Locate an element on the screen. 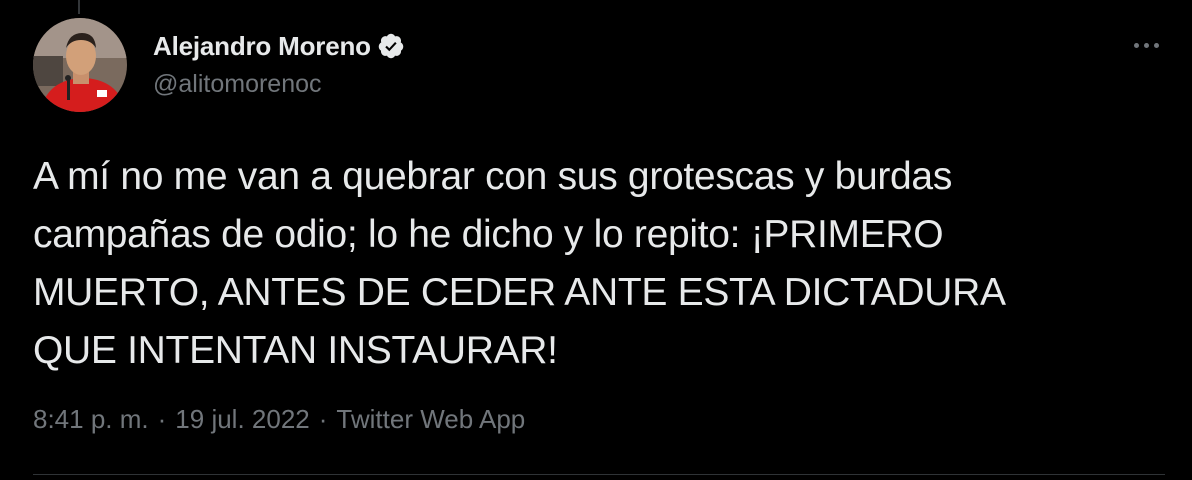 This screenshot has width=1192, height=480. thread-connector-line is located at coordinates (79, 7).